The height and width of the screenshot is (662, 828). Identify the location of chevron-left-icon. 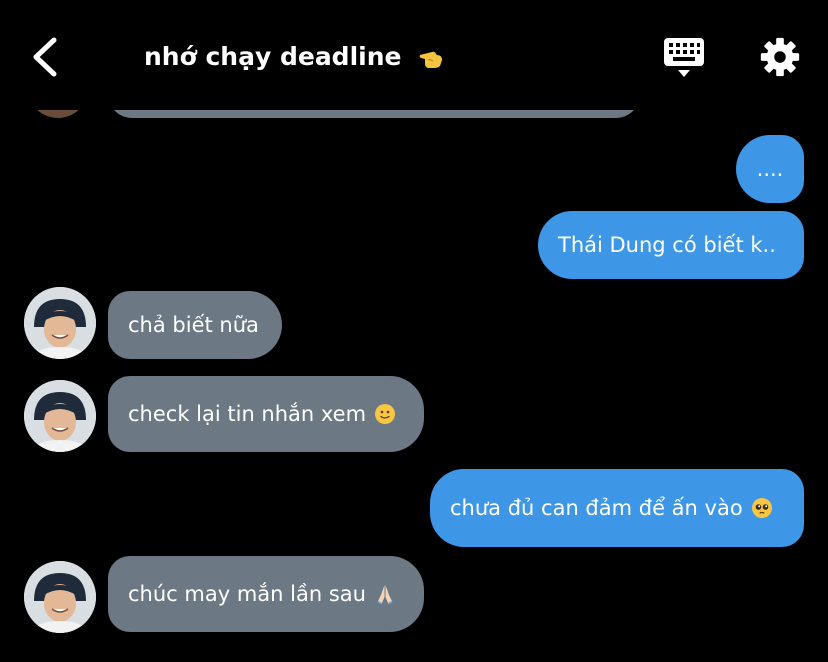
(45, 57).